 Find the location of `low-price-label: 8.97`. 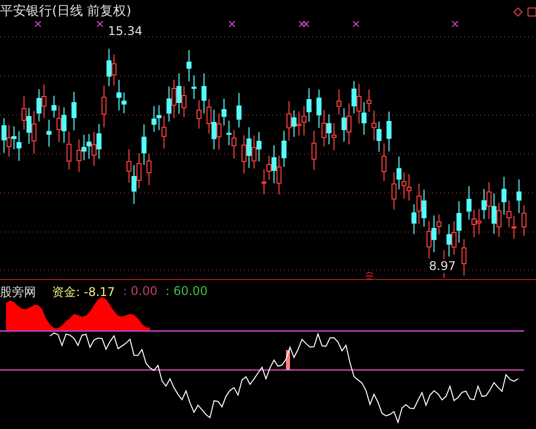

low-price-label: 8.97 is located at coordinates (442, 266).